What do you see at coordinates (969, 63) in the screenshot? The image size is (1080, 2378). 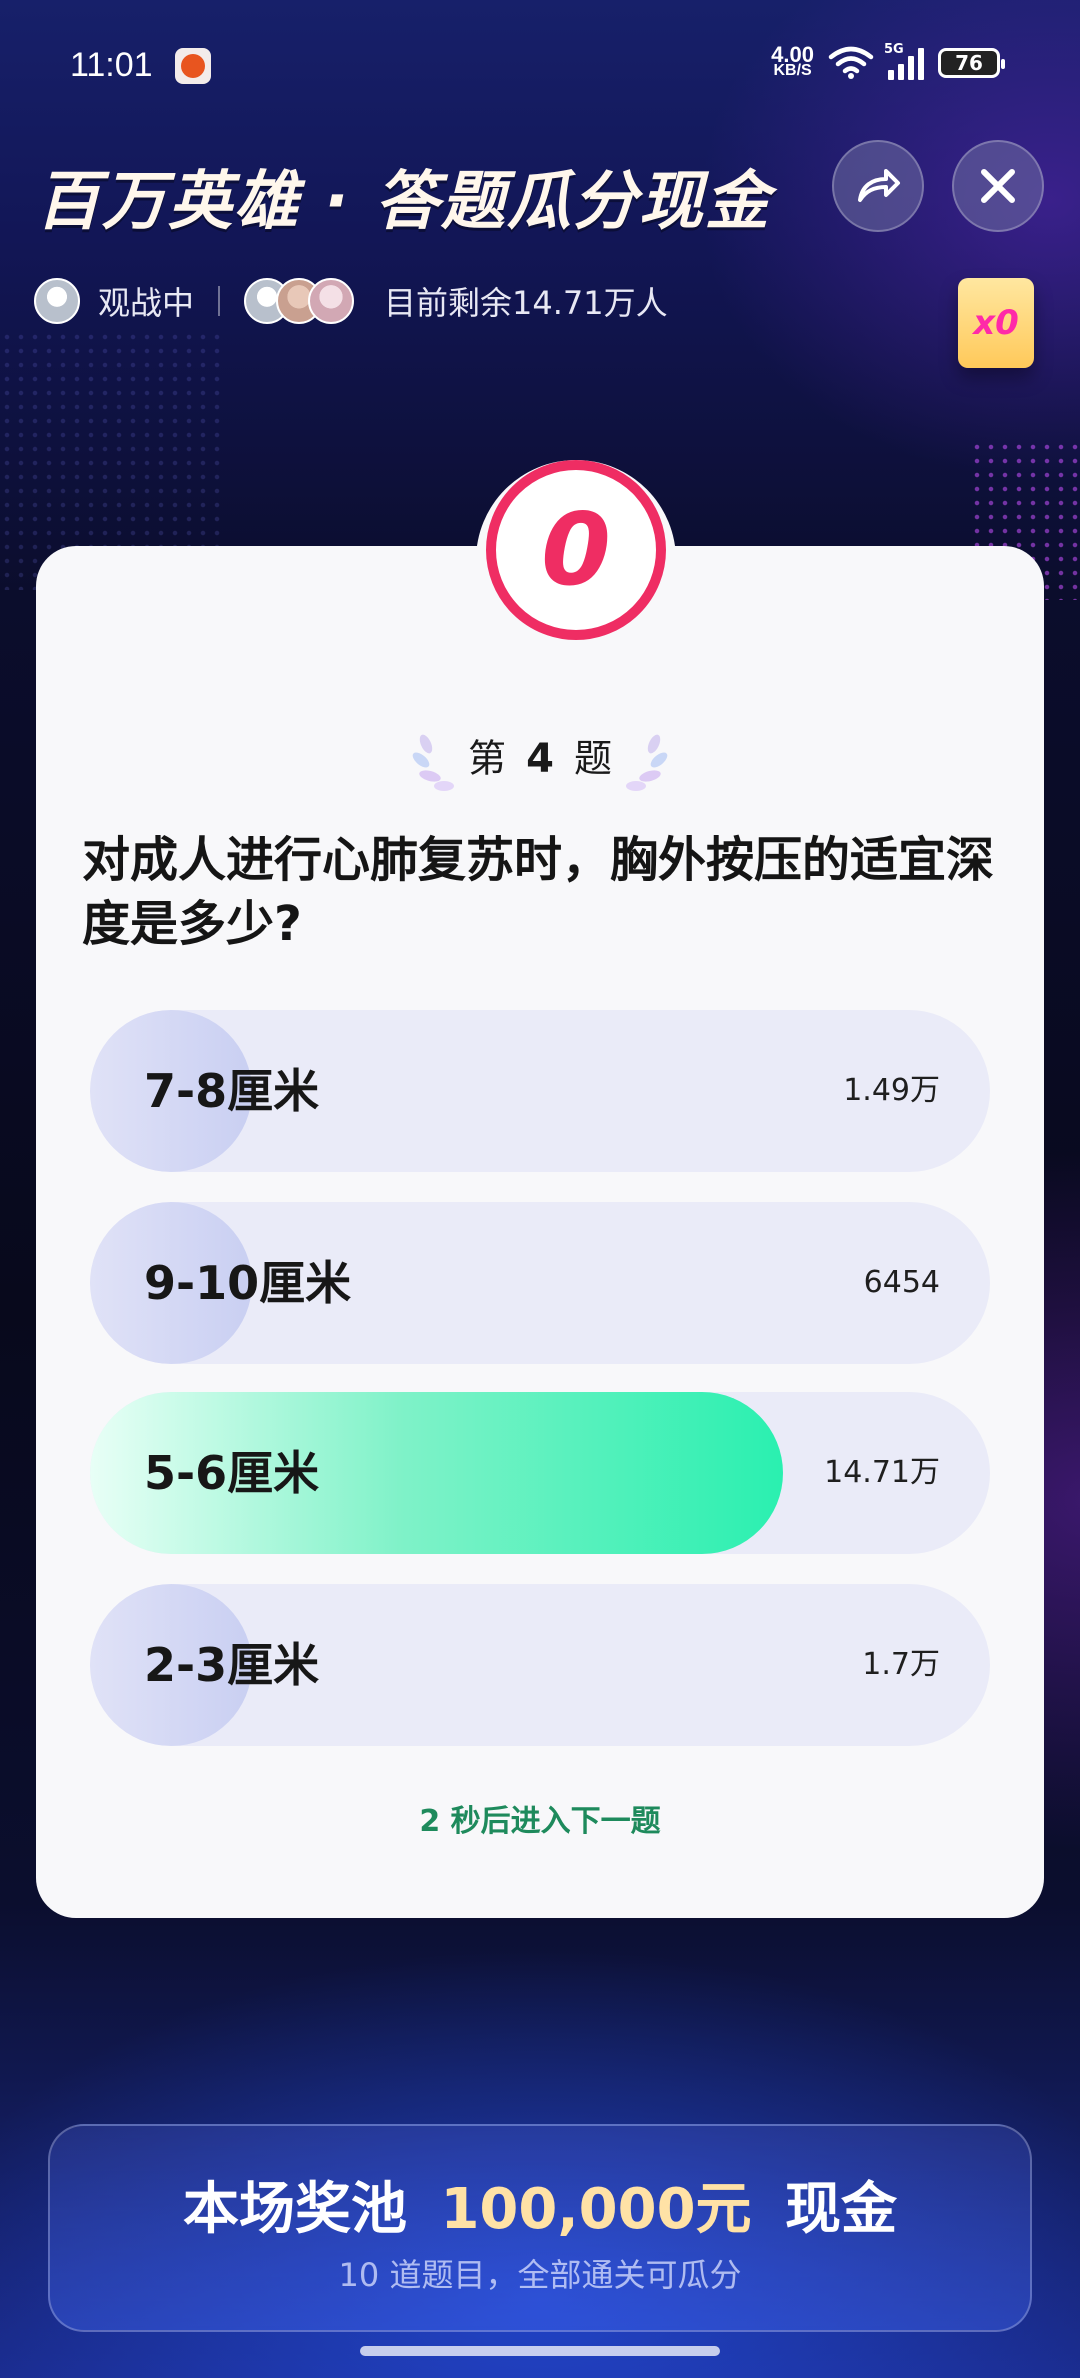 I see `battery-level: 76` at bounding box center [969, 63].